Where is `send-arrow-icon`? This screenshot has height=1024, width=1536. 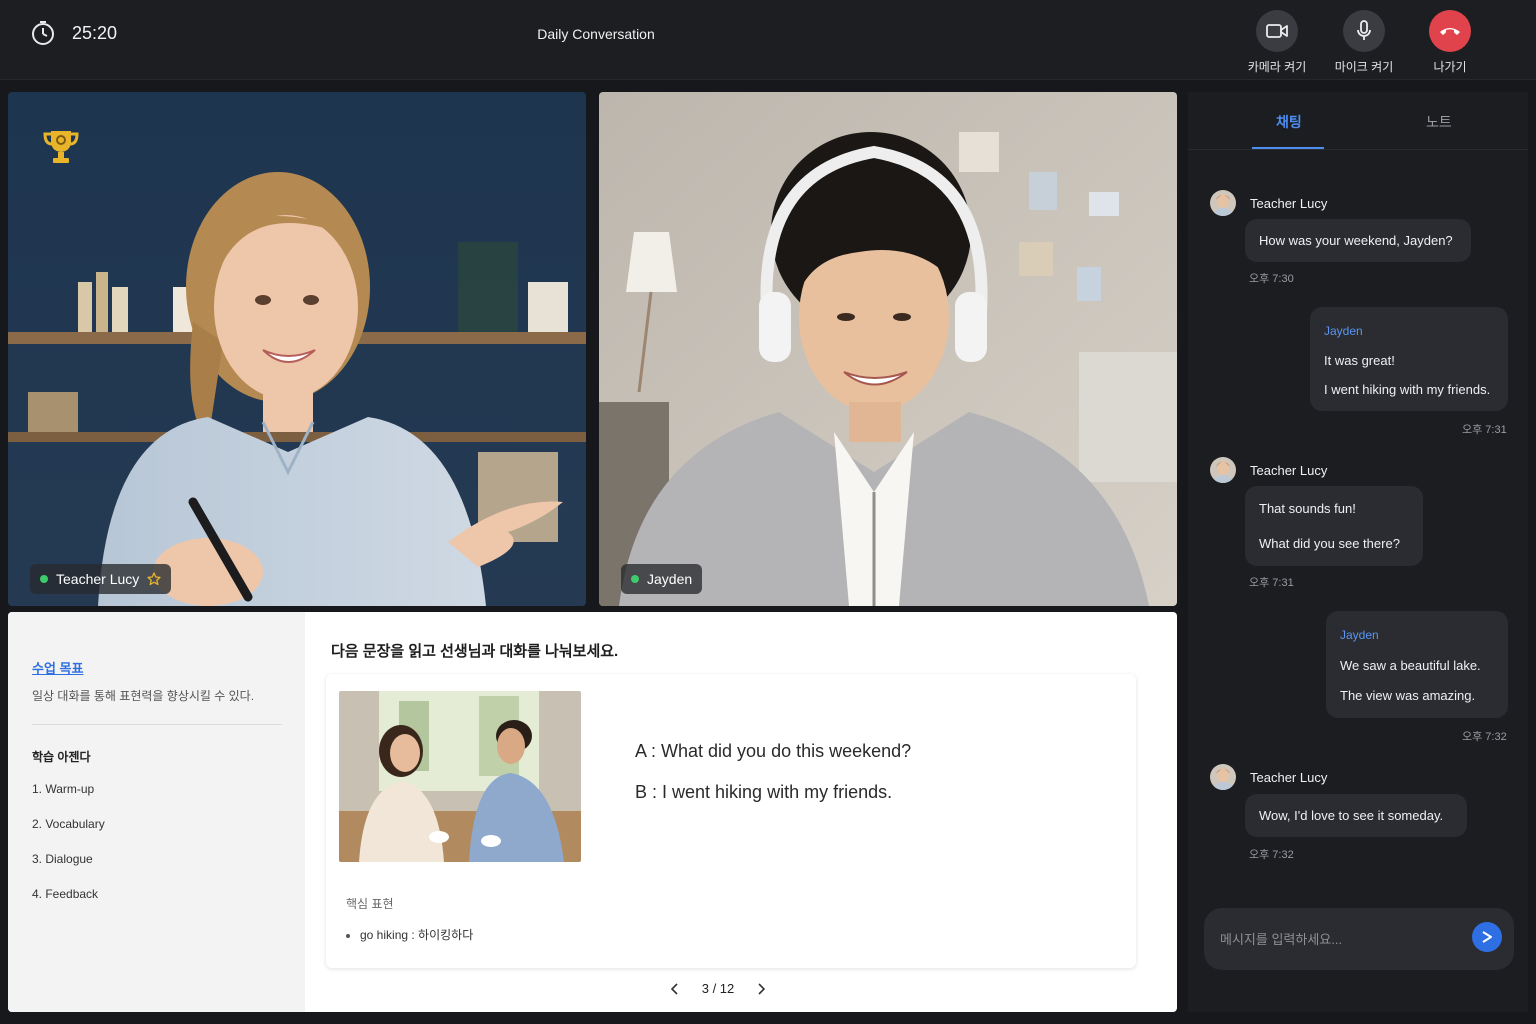
send-arrow-icon is located at coordinates (1487, 937).